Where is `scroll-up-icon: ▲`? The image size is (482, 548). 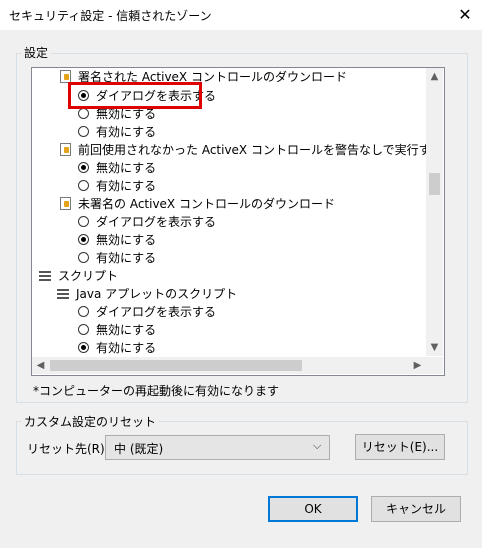 scroll-up-icon: ▲ is located at coordinates (434, 76).